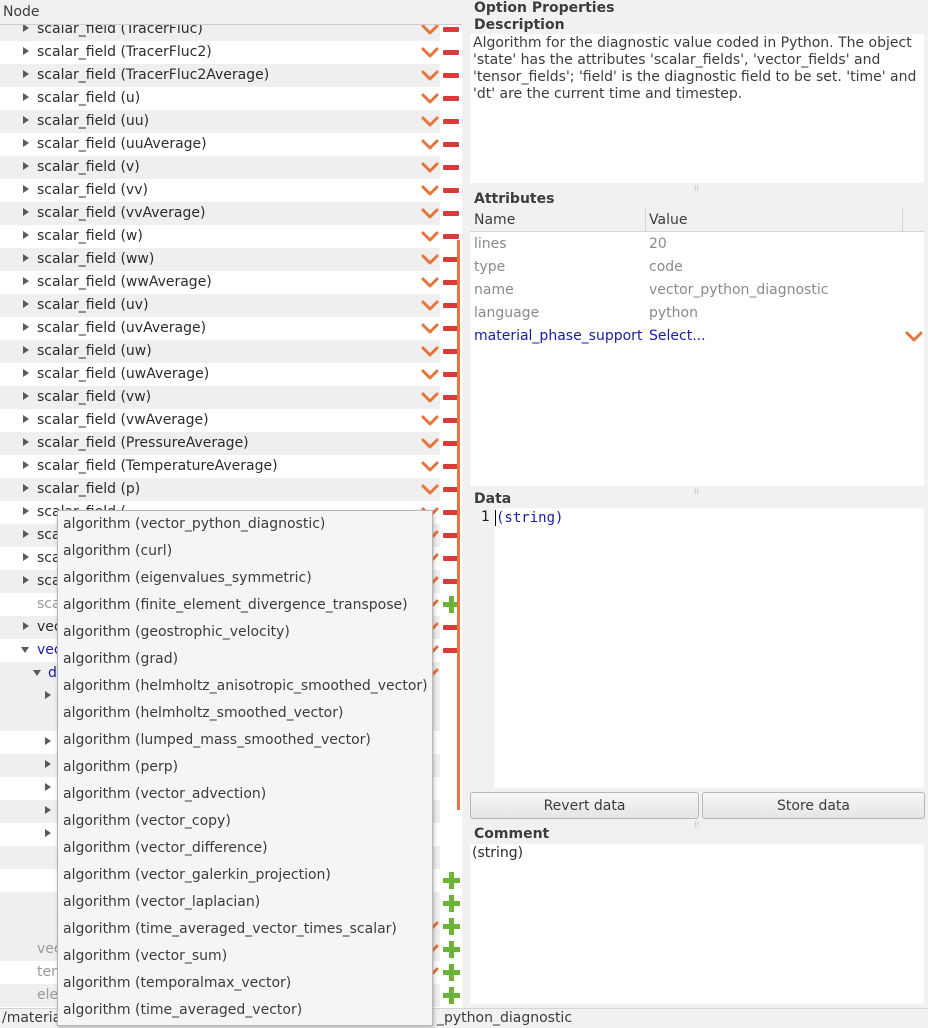 The width and height of the screenshot is (928, 1028). Describe the element at coordinates (231, 98) in the screenshot. I see `tree-row: scalar_field (u)` at that location.